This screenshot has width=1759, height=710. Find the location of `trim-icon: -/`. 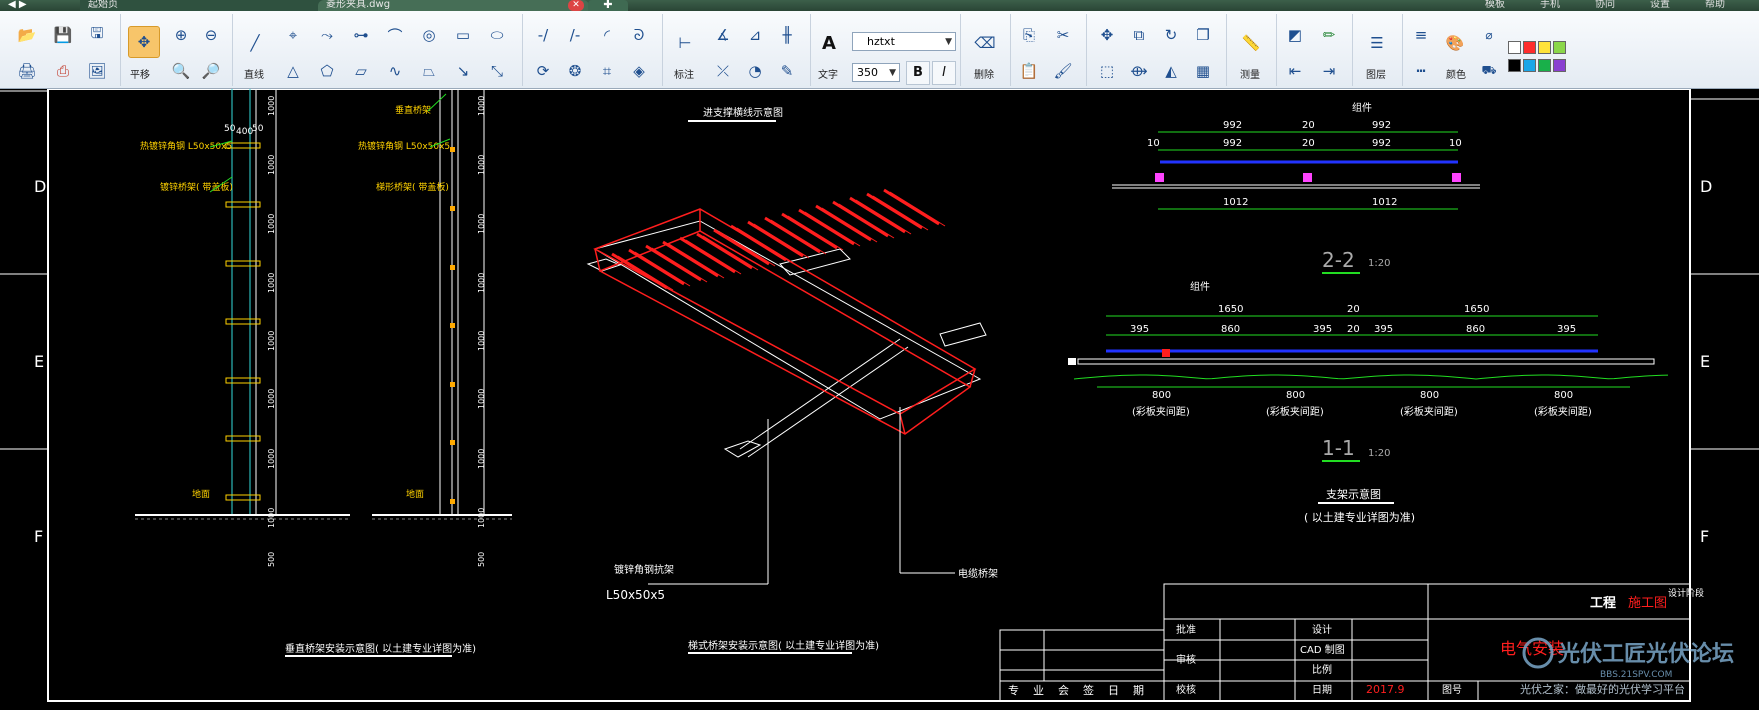

trim-icon: -/ is located at coordinates (543, 35).